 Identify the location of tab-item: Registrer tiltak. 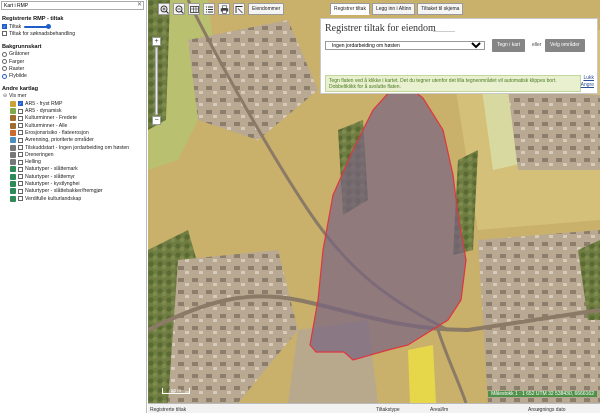
(350, 9).